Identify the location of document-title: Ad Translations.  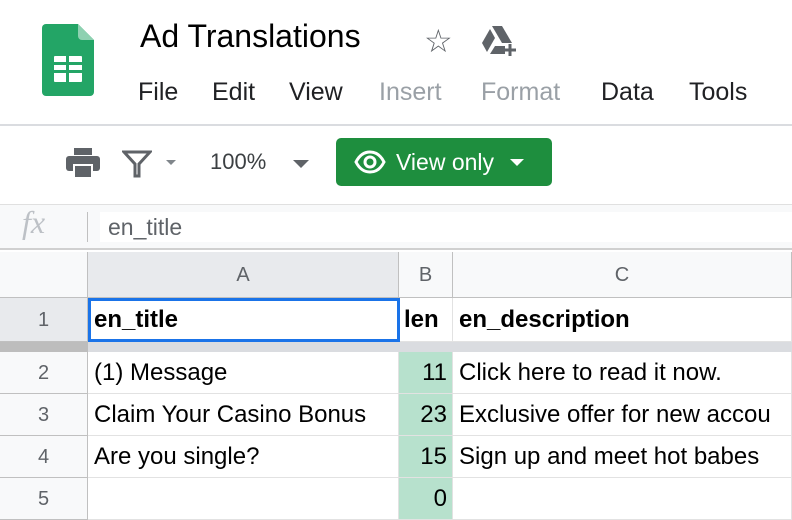
(250, 36).